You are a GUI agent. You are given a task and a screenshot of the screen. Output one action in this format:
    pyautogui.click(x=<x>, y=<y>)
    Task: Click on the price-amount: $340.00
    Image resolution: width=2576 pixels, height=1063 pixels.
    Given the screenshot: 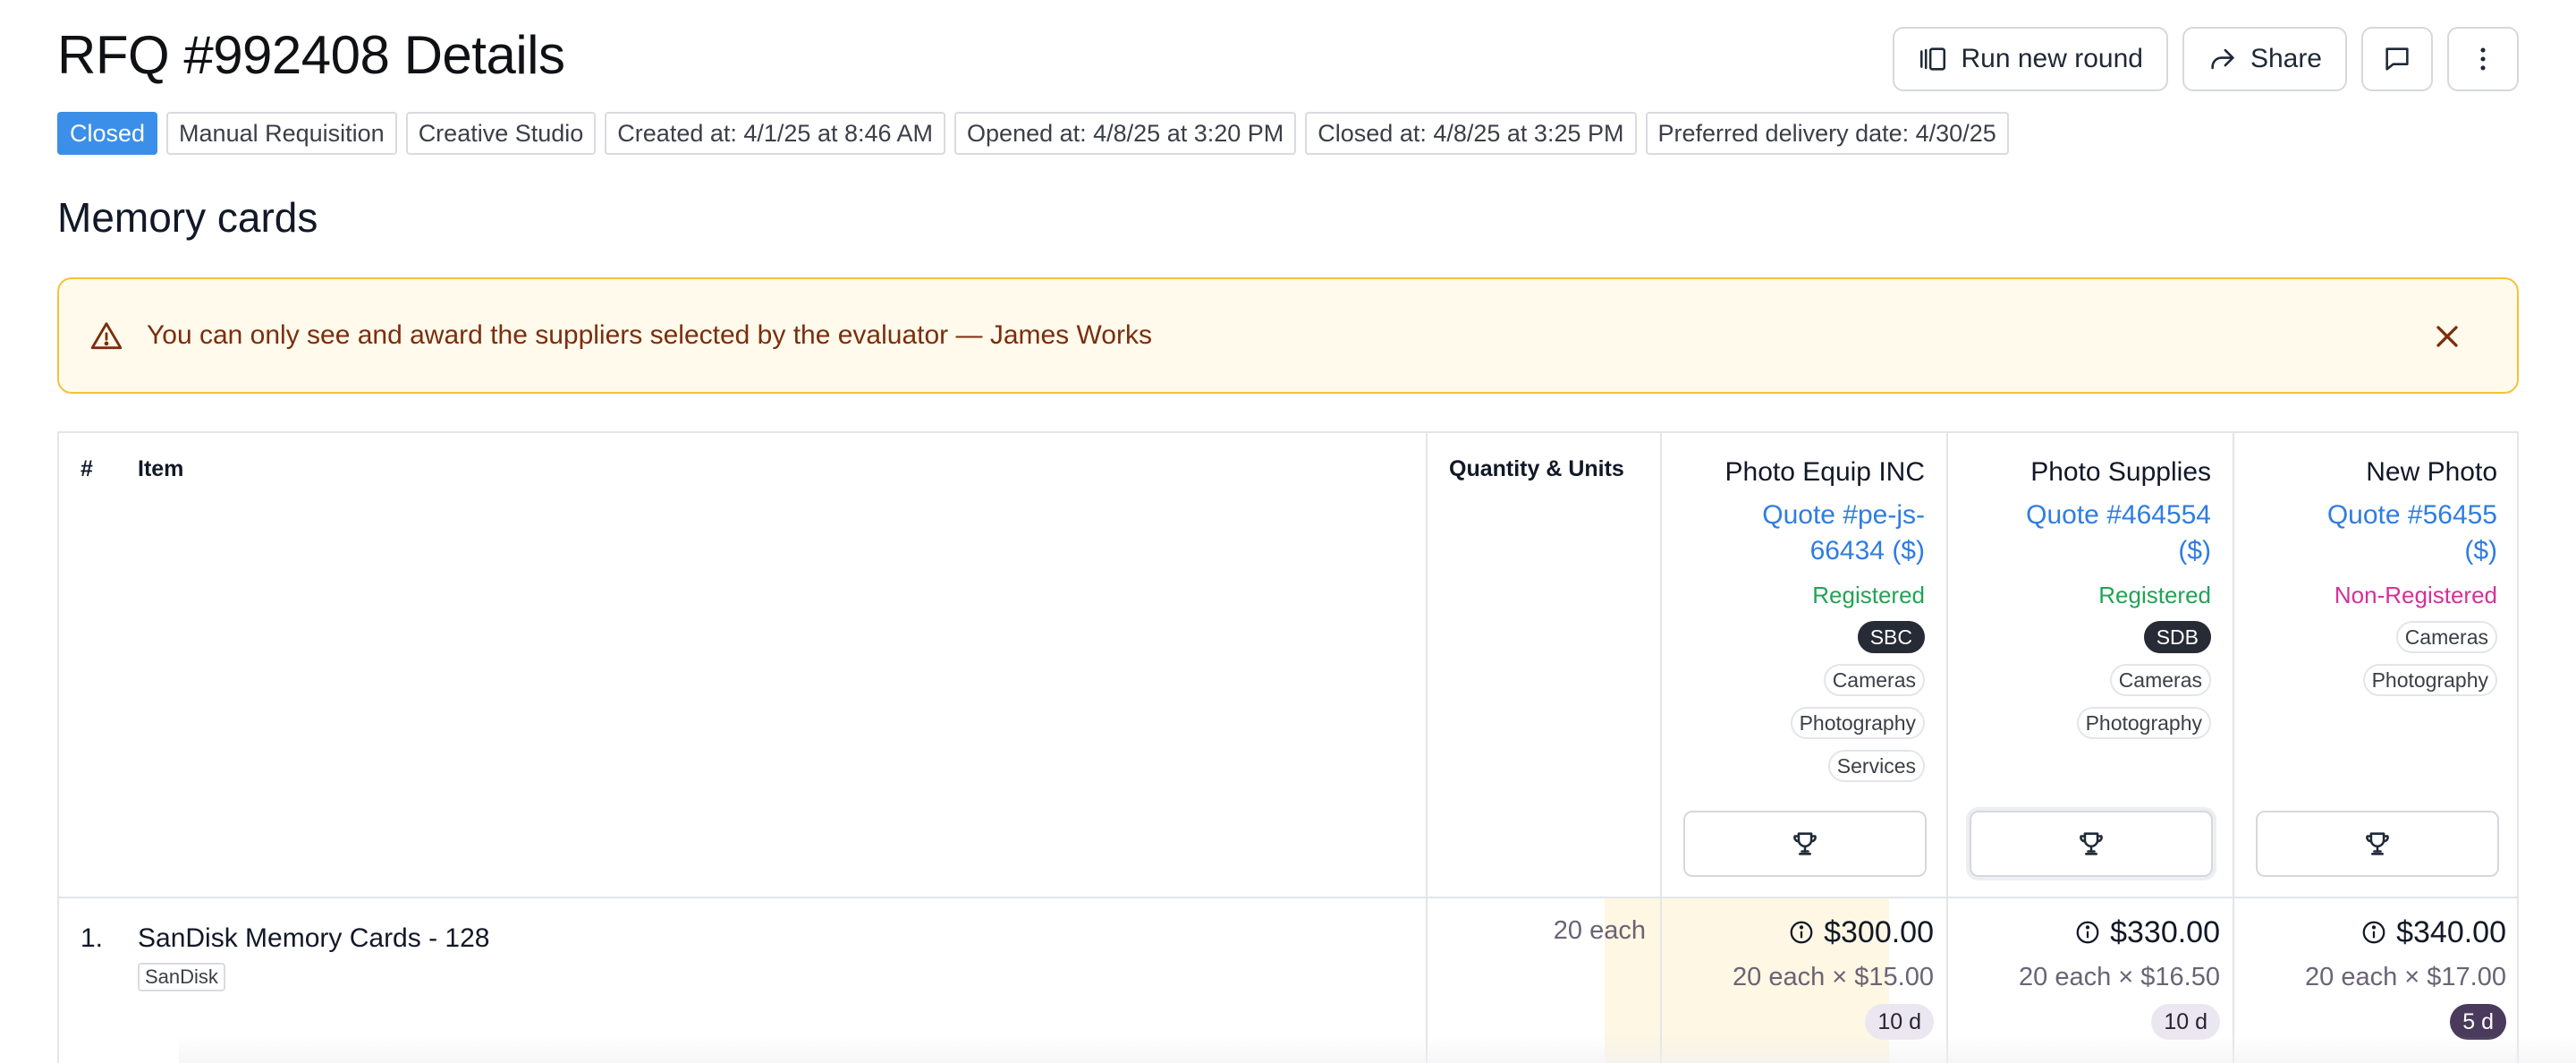 What is the action you would take?
    pyautogui.click(x=2370, y=932)
    